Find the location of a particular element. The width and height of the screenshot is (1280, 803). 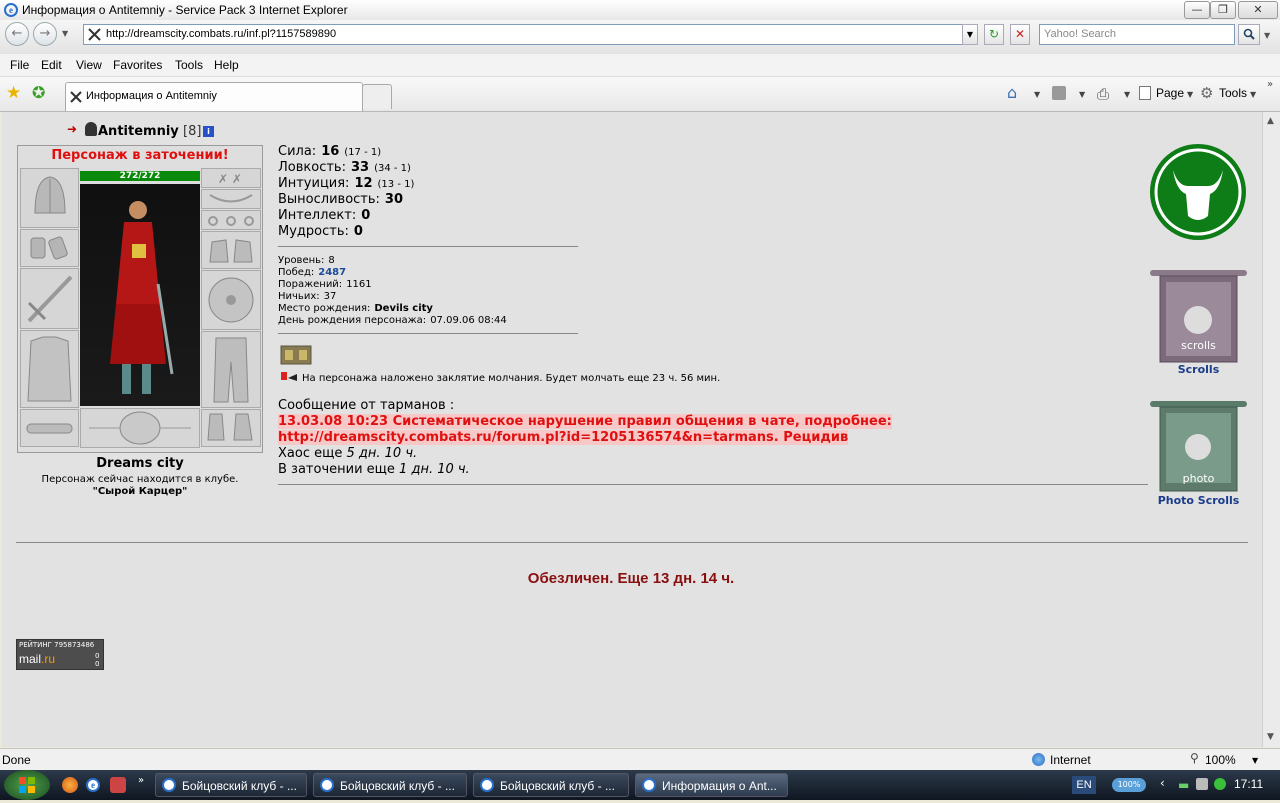

language-indicator: EN is located at coordinates (1084, 785).